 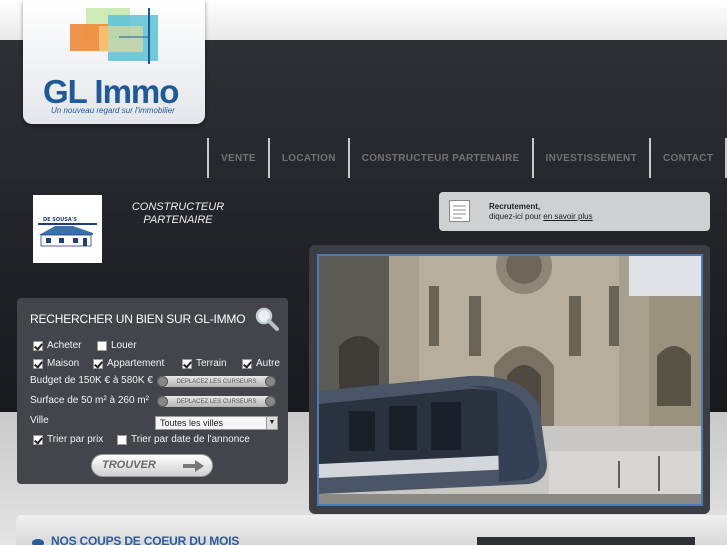 I want to click on ville-select: Toutes les villes ▼, so click(x=216, y=423).